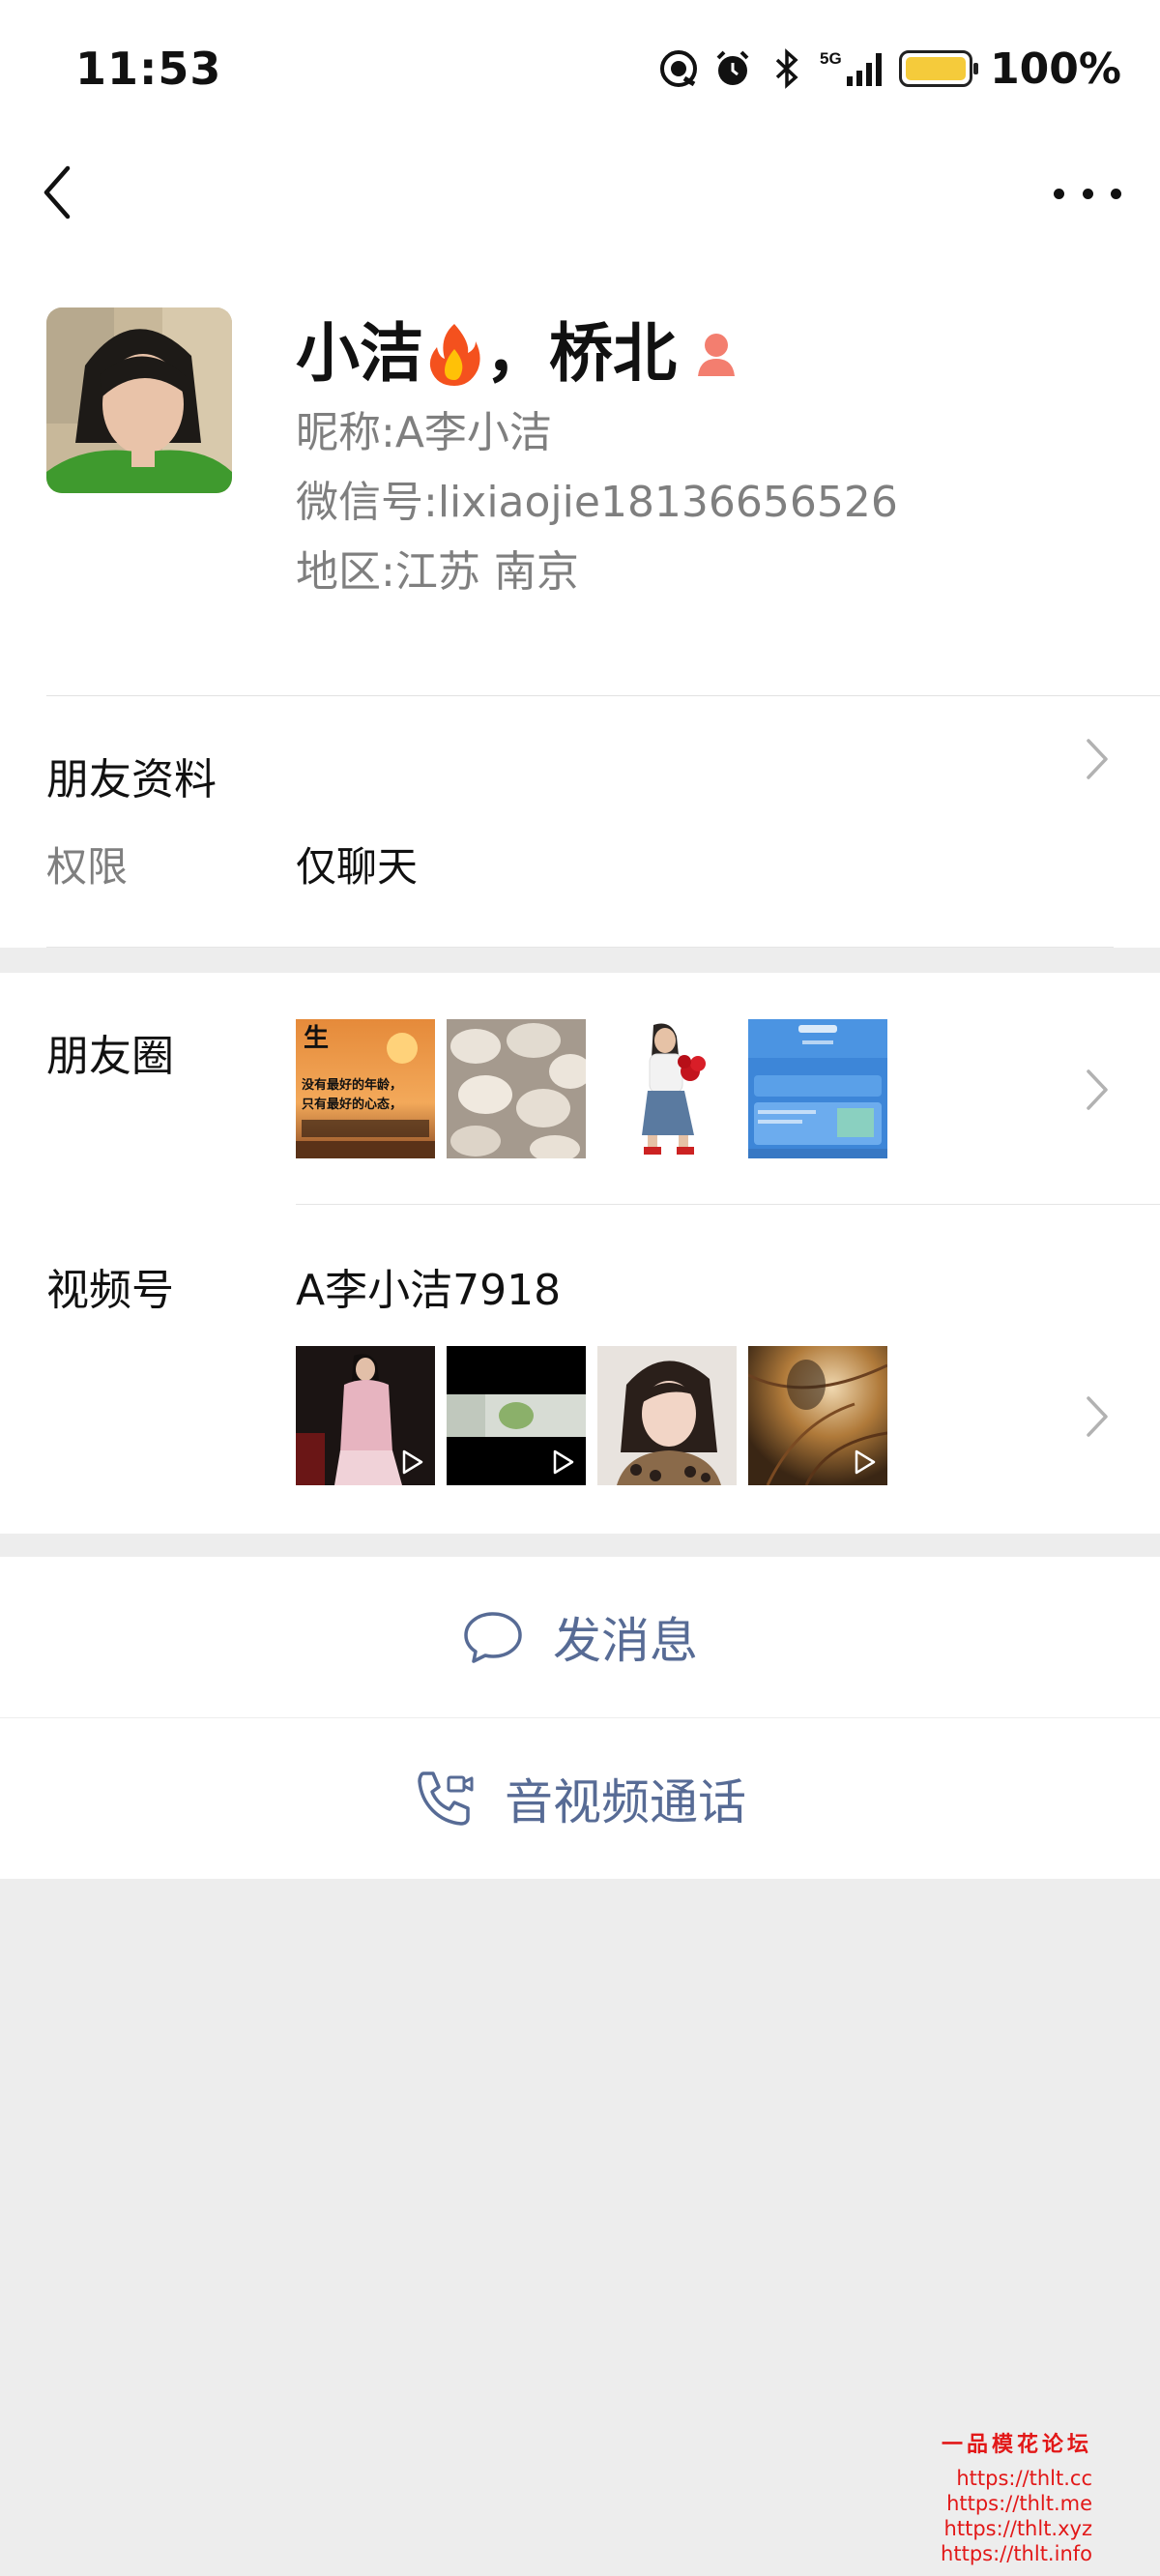 The height and width of the screenshot is (2576, 1160). What do you see at coordinates (110, 1056) in the screenshot?
I see `moments-title: 朋友圈` at bounding box center [110, 1056].